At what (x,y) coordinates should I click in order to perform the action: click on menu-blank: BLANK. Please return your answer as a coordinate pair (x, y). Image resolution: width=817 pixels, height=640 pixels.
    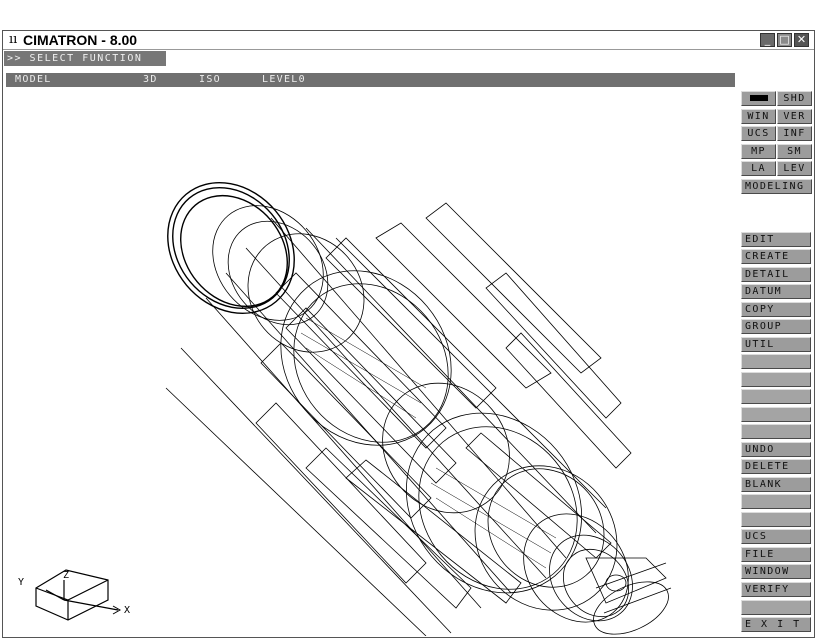
    Looking at the image, I should click on (776, 484).